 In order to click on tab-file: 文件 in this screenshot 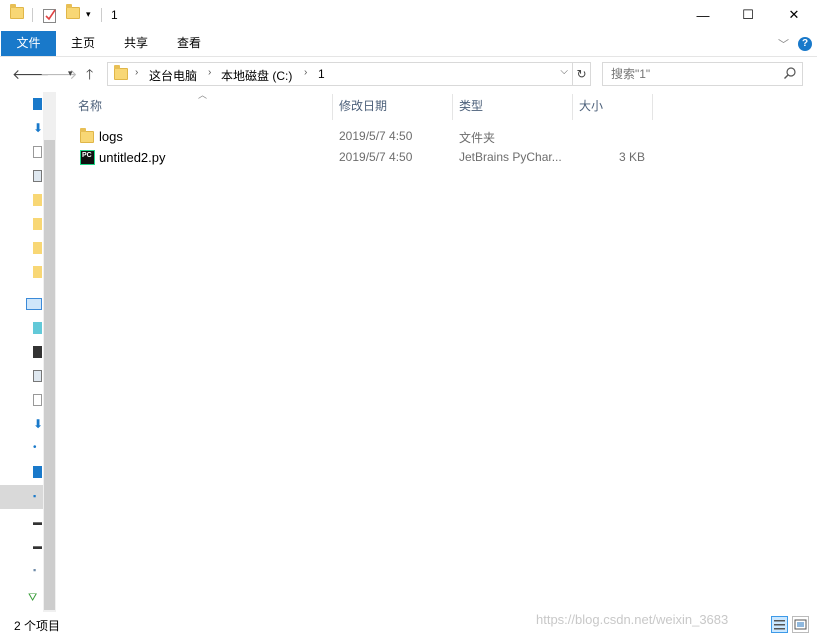, I will do `click(28, 43)`.